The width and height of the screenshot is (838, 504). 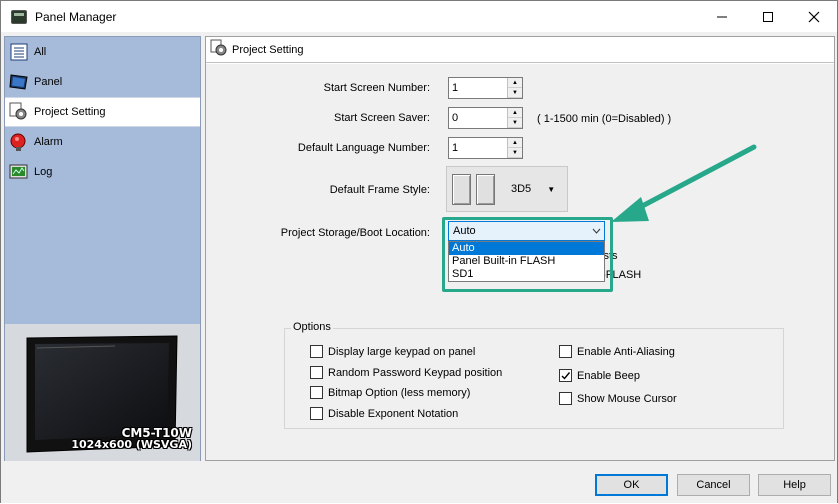 I want to click on option-bitmap: Bitmap Option (less memory), so click(x=390, y=392).